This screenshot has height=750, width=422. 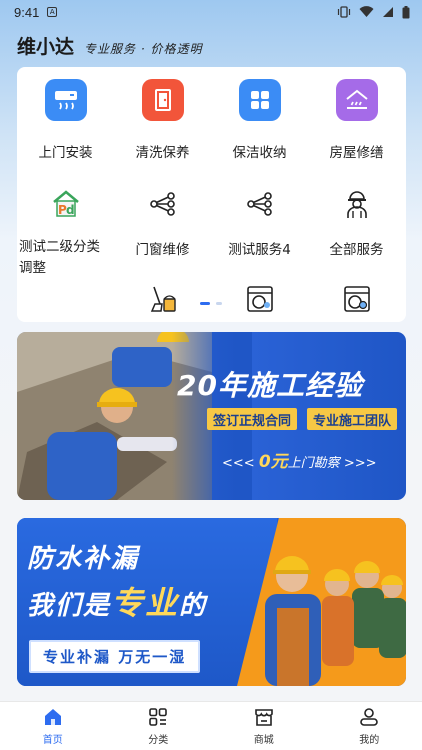 What do you see at coordinates (344, 12) in the screenshot?
I see `vibrate-icon` at bounding box center [344, 12].